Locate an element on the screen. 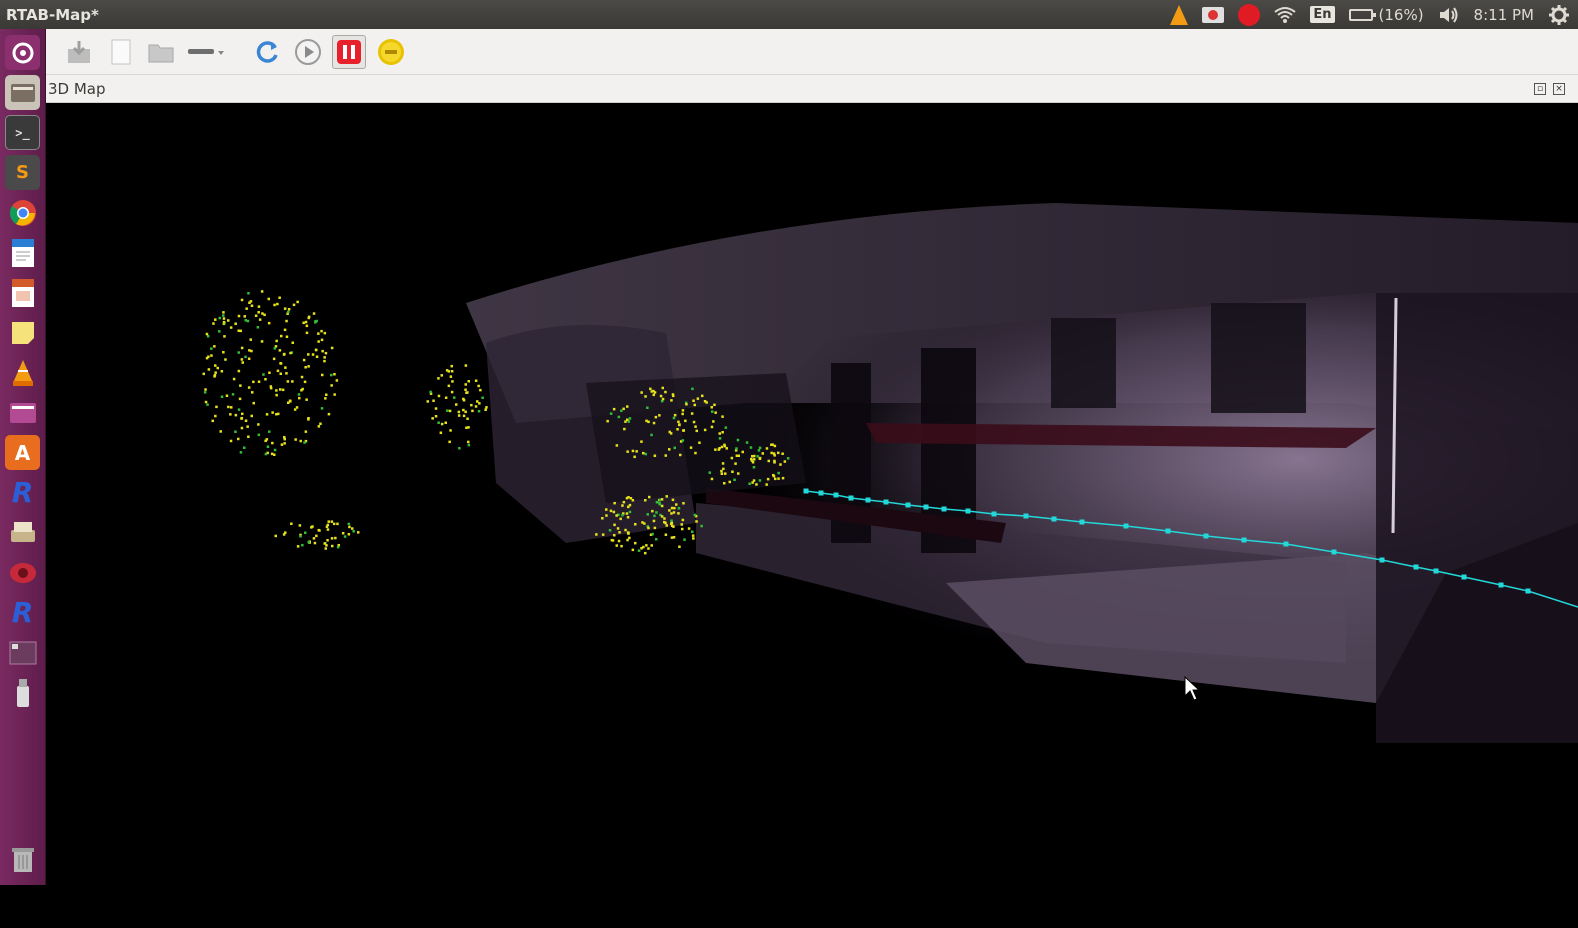  dock-close-icon: × is located at coordinates (1559, 89).